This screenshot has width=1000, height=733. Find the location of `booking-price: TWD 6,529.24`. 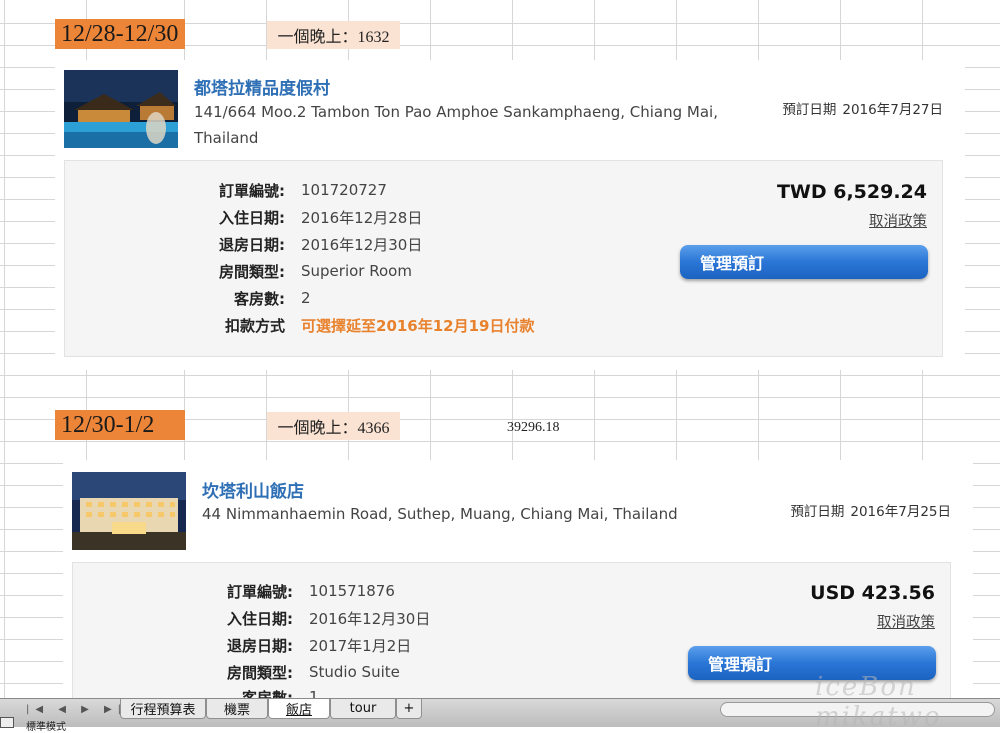

booking-price: TWD 6,529.24 is located at coordinates (851, 192).